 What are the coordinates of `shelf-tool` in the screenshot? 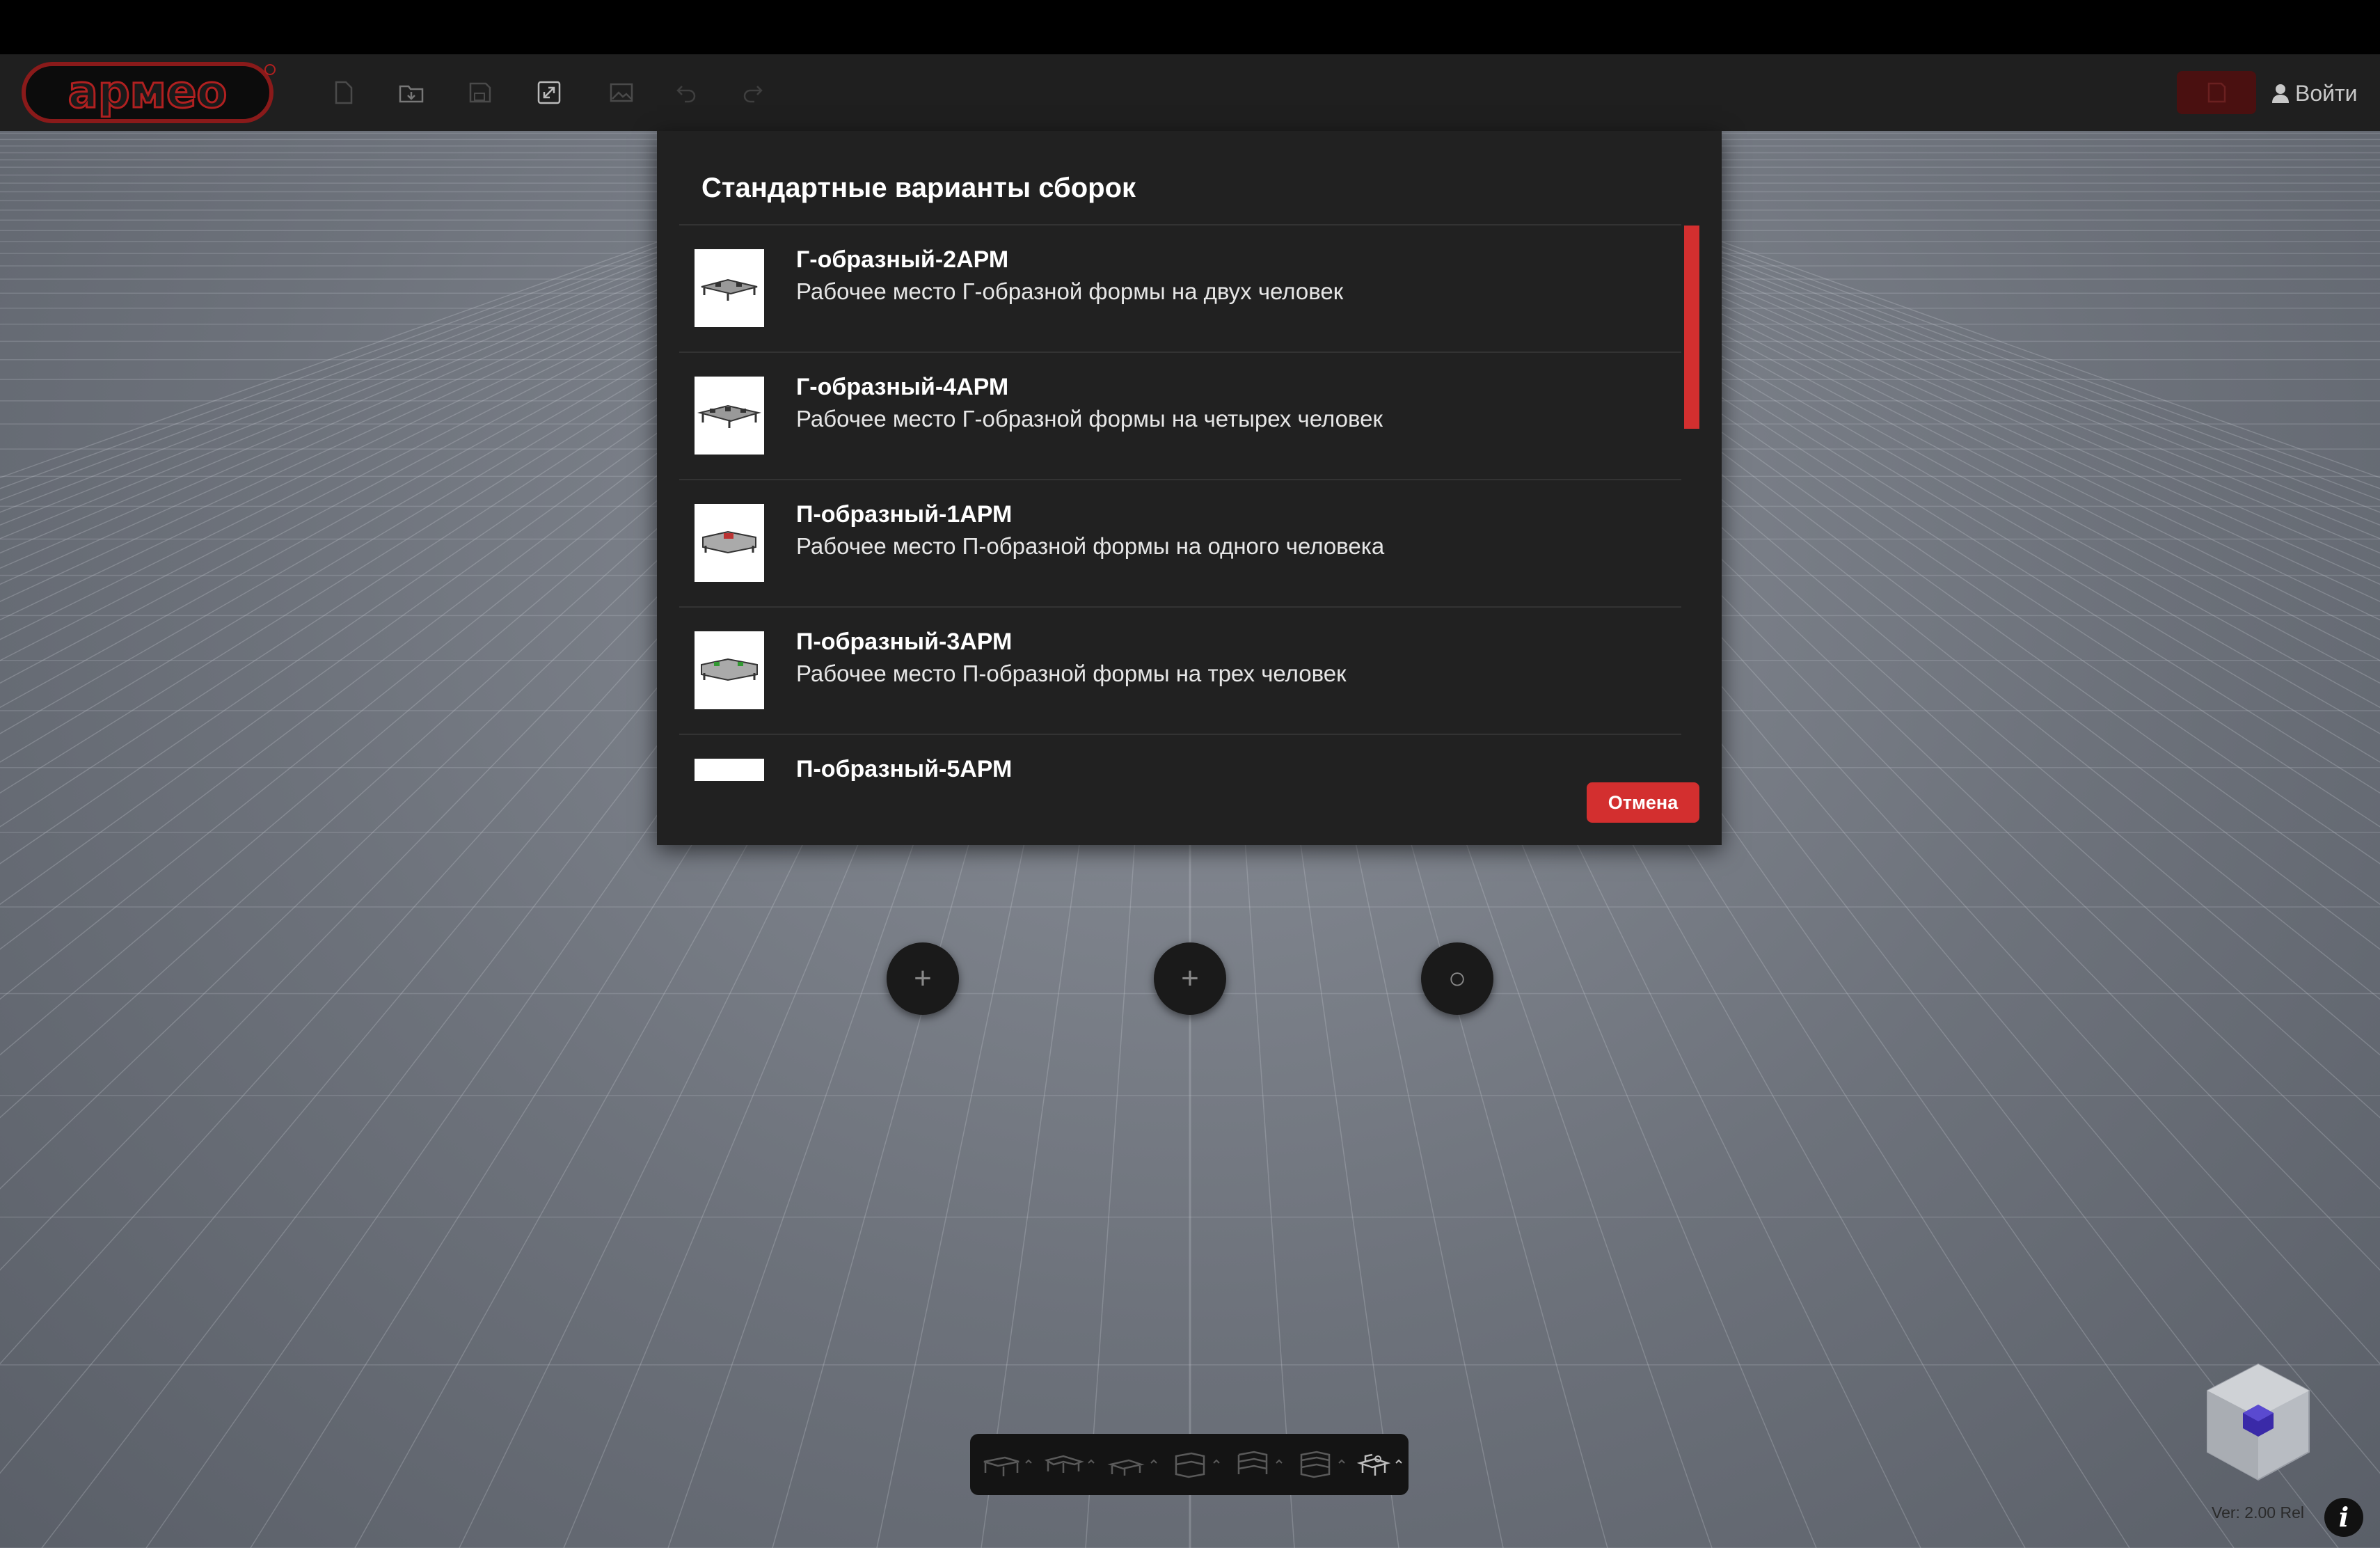 It's located at (1257, 1464).